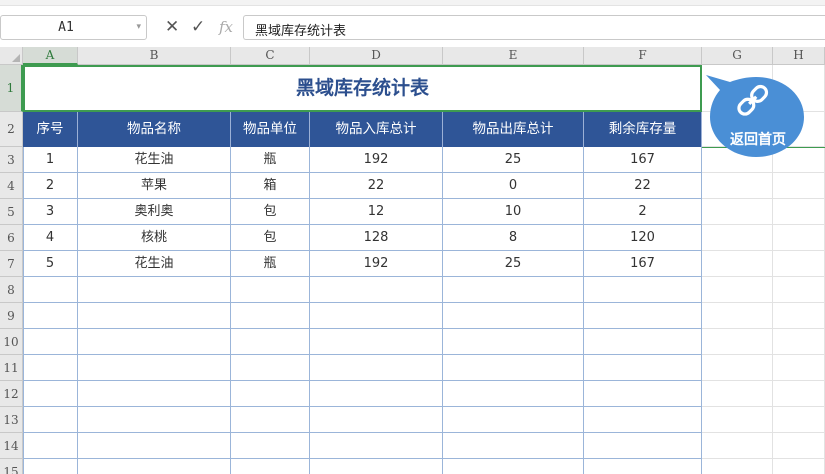 This screenshot has height=474, width=825. What do you see at coordinates (799, 56) in the screenshot?
I see `column-header-h: H` at bounding box center [799, 56].